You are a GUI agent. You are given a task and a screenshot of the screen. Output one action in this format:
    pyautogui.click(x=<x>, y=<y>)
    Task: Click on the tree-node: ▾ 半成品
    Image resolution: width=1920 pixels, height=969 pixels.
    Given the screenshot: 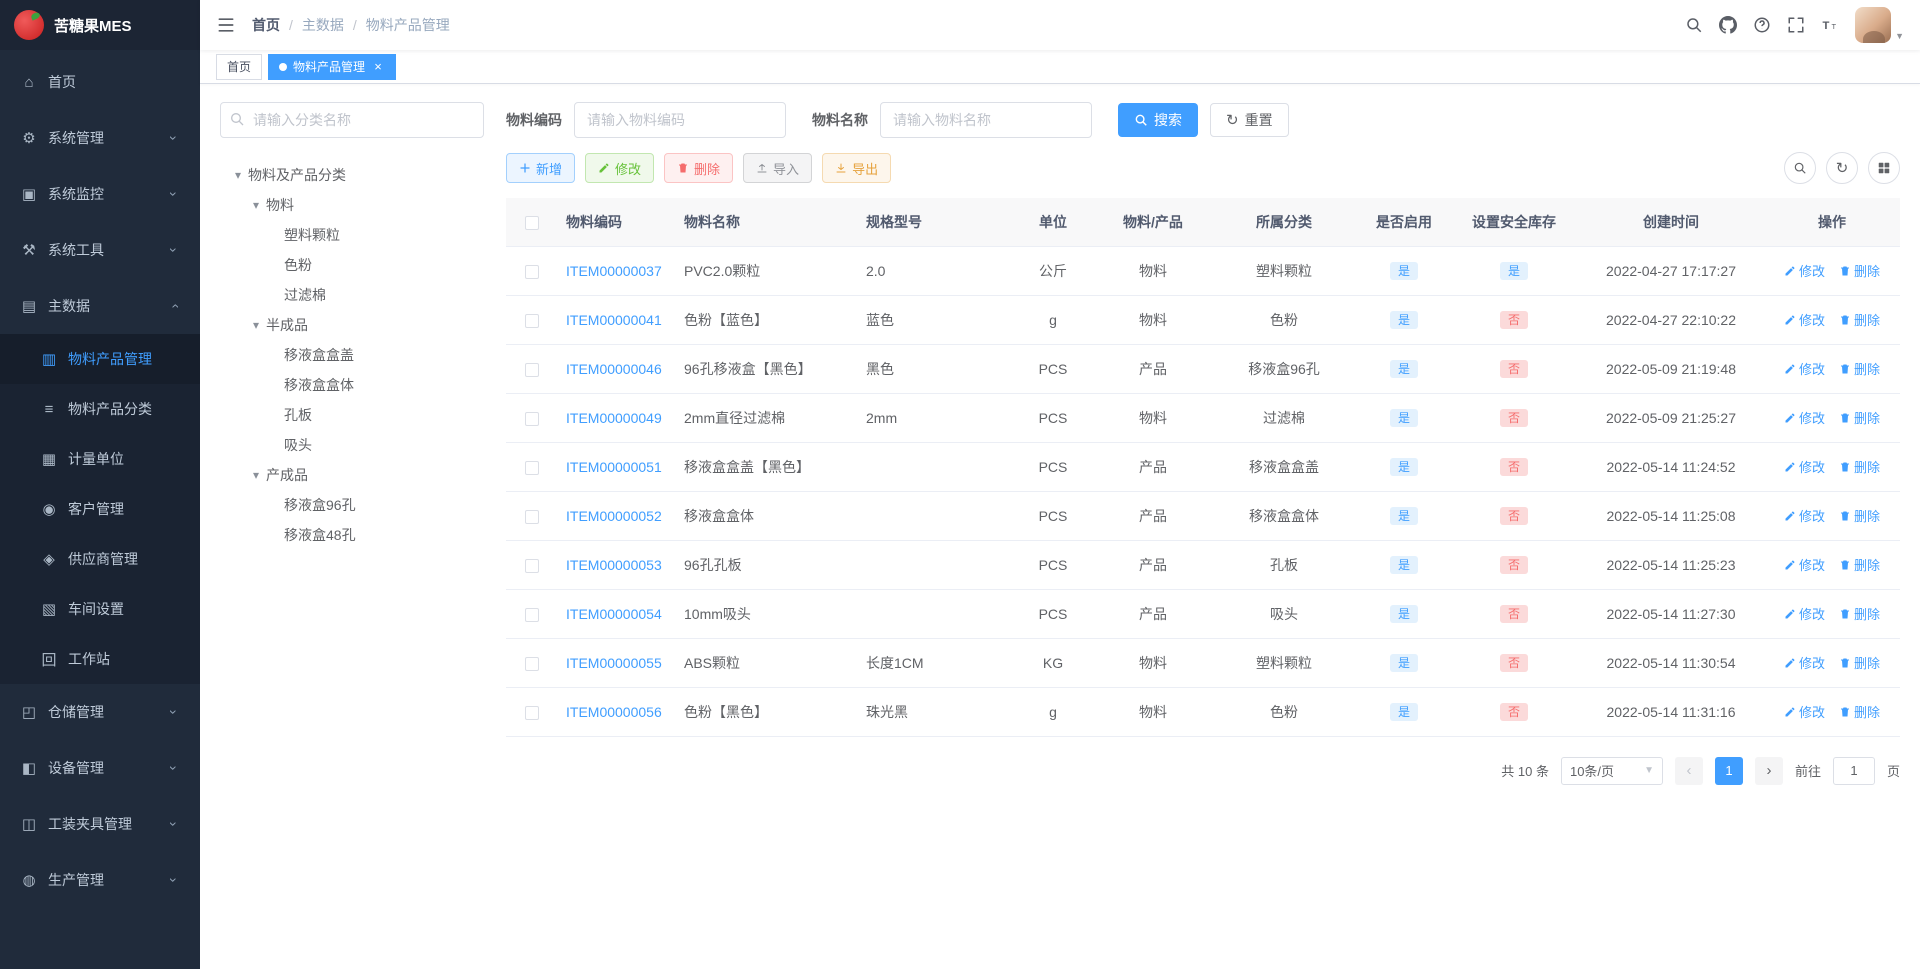 What is the action you would take?
    pyautogui.click(x=352, y=325)
    